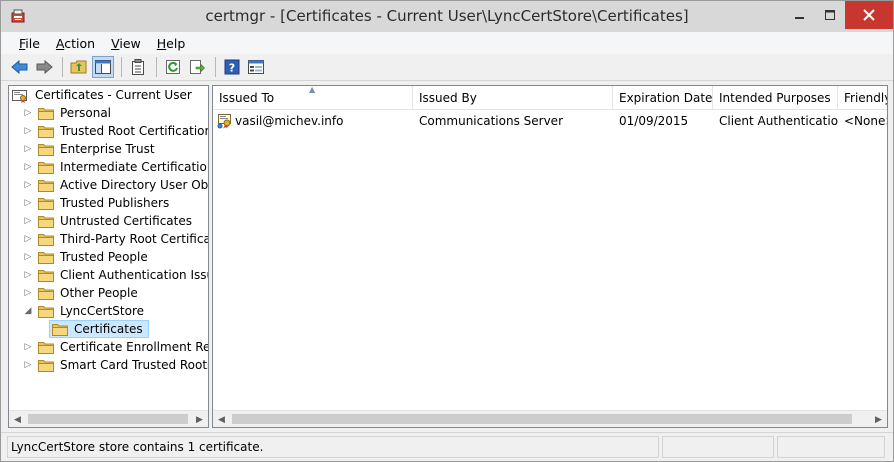 The image size is (894, 462). What do you see at coordinates (542, 419) in the screenshot?
I see `list-scroll-thumb` at bounding box center [542, 419].